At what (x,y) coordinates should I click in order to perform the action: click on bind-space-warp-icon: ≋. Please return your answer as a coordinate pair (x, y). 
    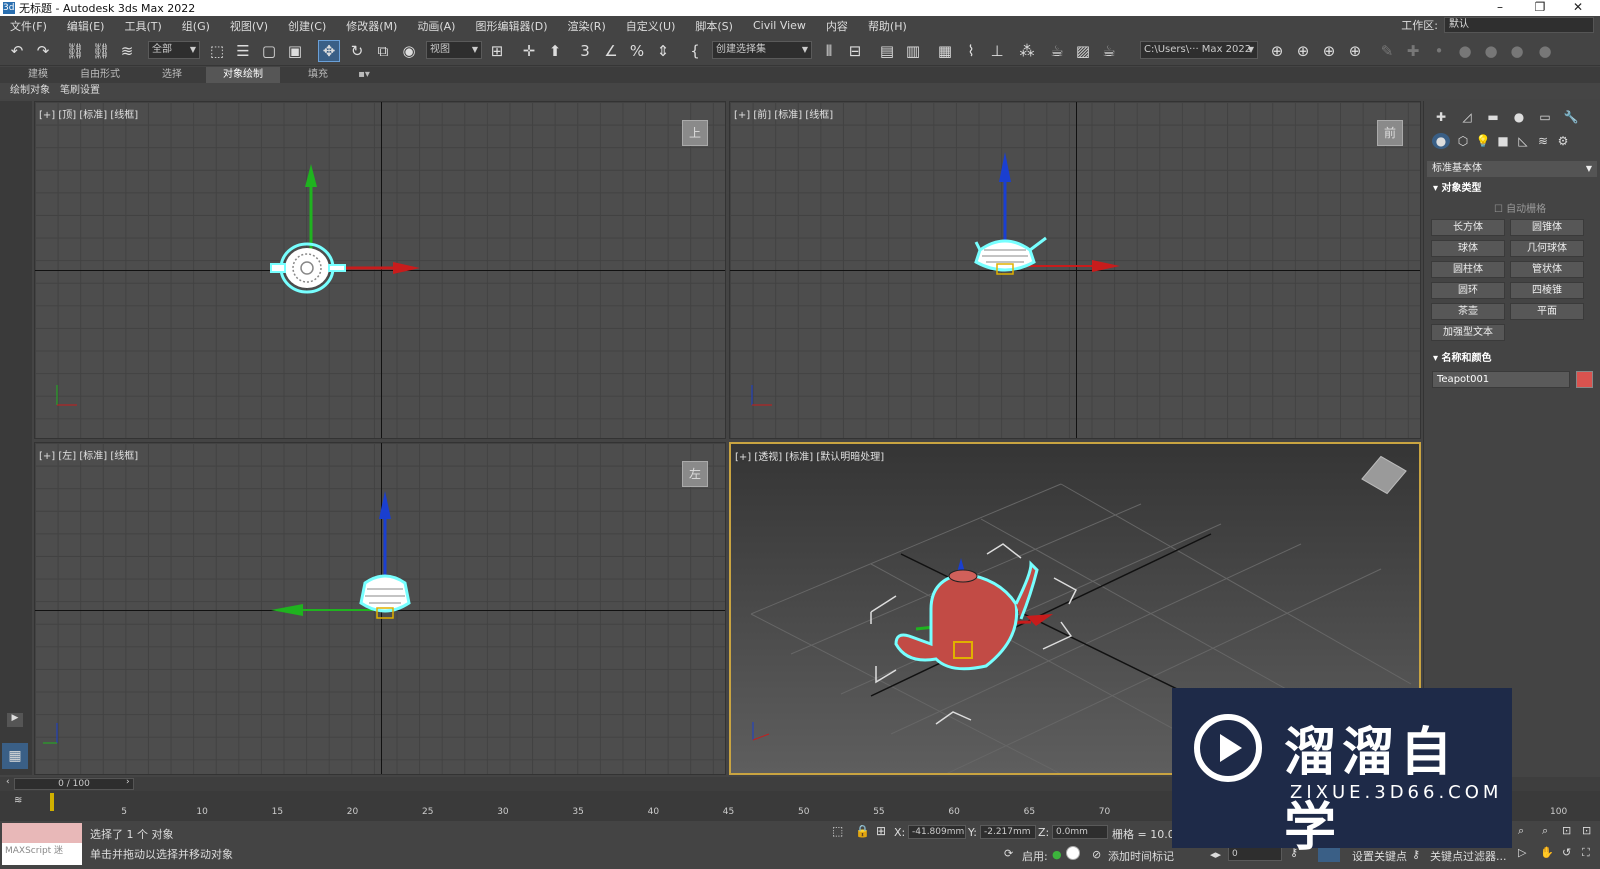
    Looking at the image, I should click on (127, 51).